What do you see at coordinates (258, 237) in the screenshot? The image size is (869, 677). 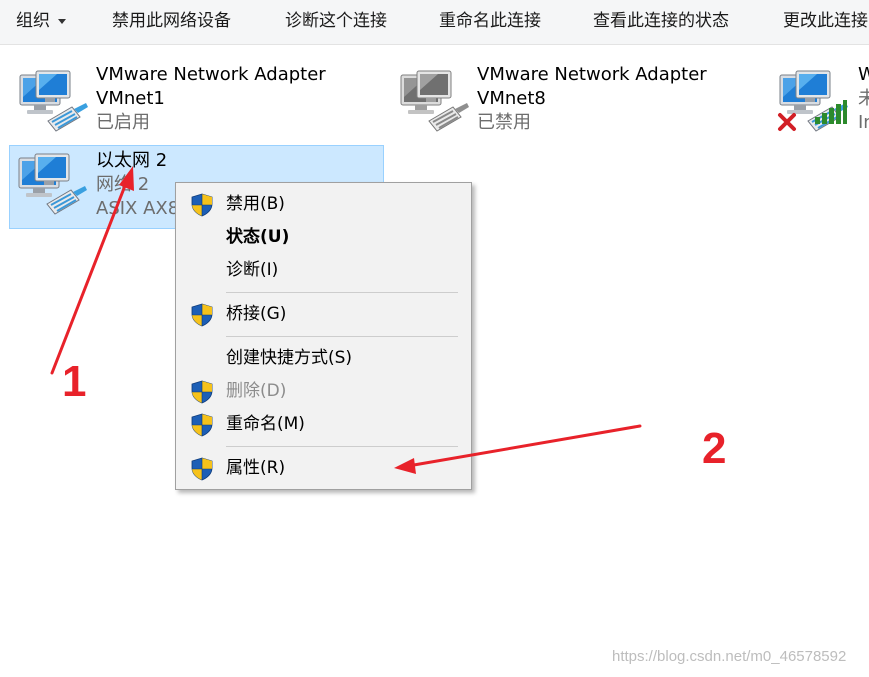 I see `menu-item-label: 状态(U)` at bounding box center [258, 237].